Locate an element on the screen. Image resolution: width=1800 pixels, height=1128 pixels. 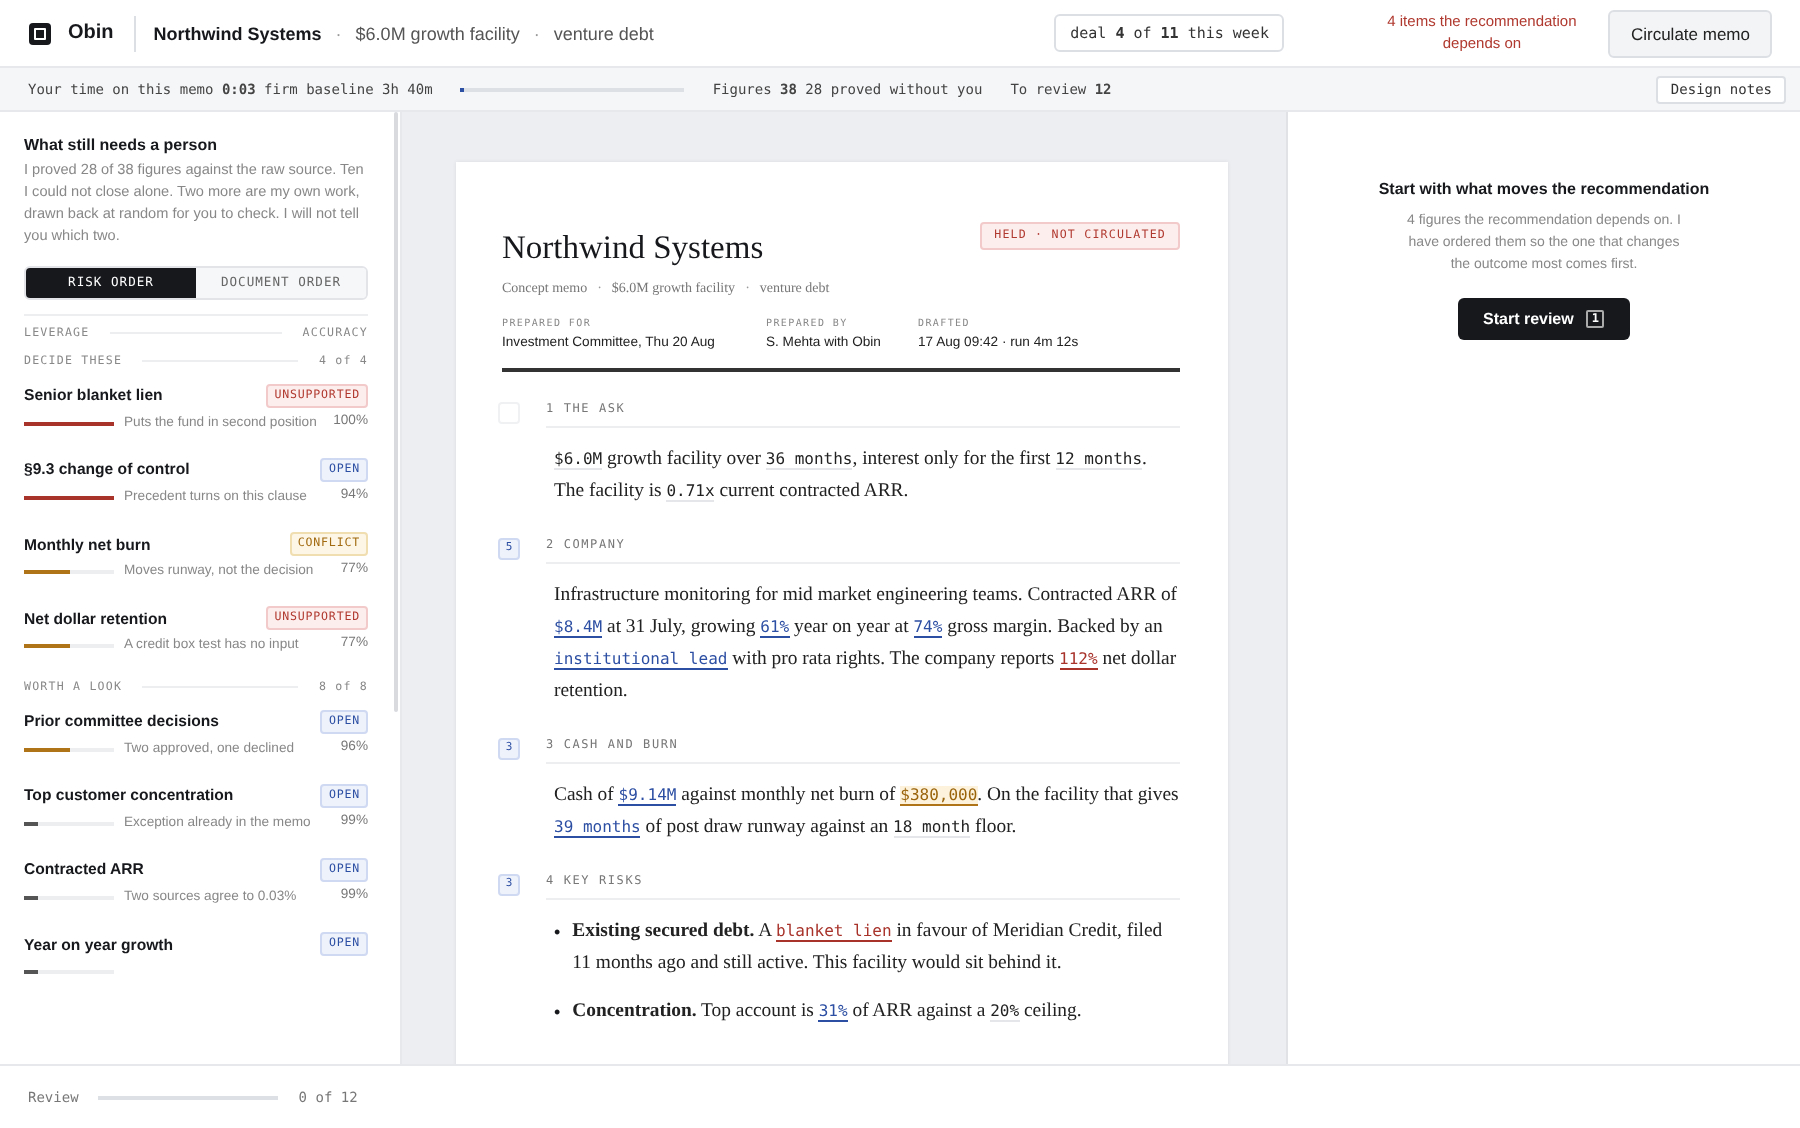
risk-bullet: Concentration. Top account is 31% of ARR against a 20% ceiling. is located at coordinates (828, 1012).